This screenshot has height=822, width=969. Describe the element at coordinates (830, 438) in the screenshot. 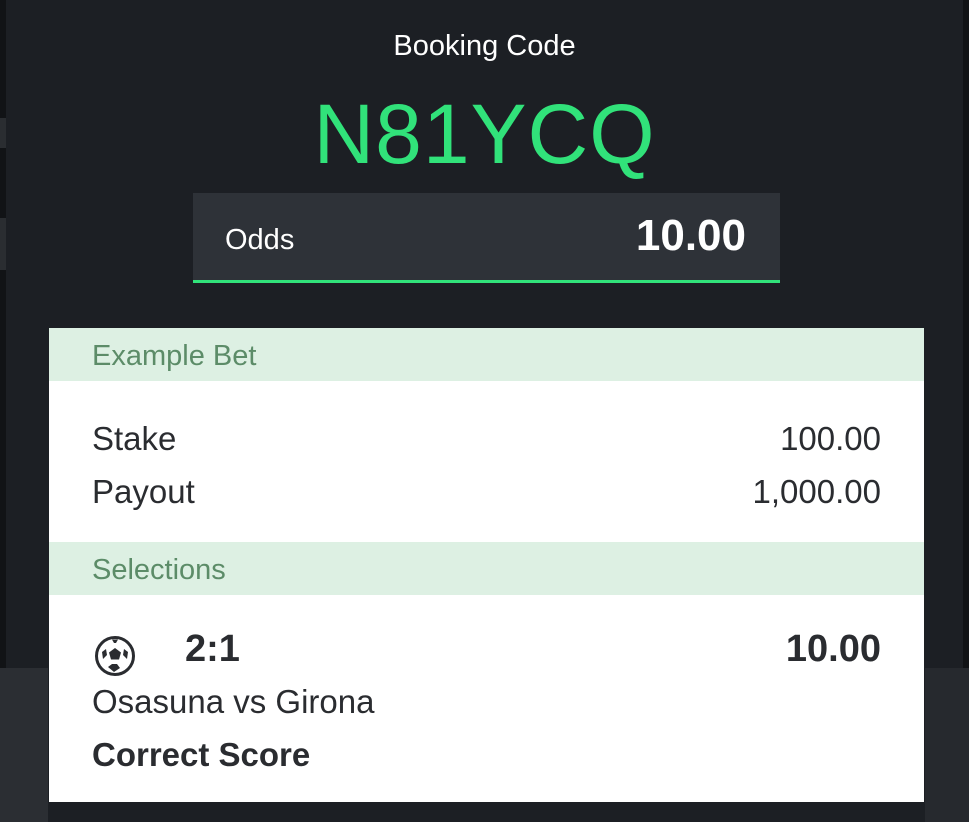

I see `stake-value: 100.00` at that location.